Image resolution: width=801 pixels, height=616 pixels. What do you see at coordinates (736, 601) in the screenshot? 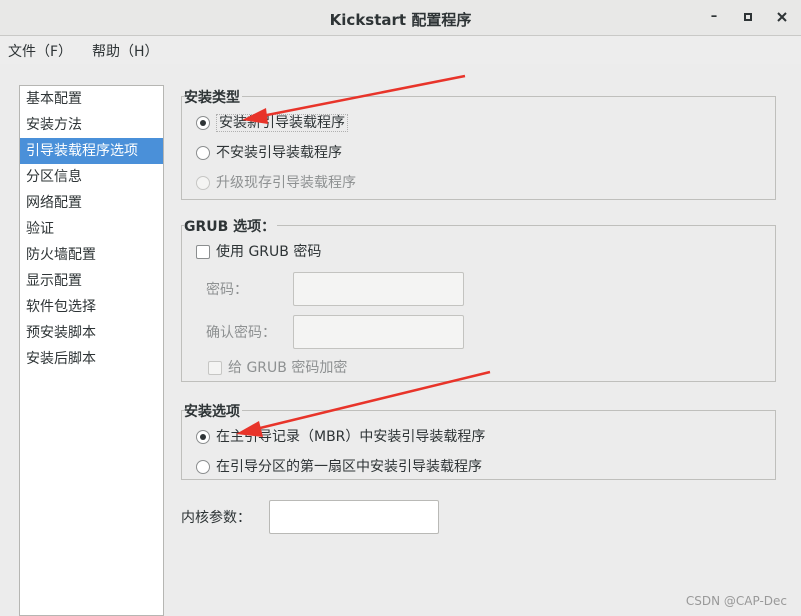
I see `watermark: CSDN @CAP-Dec` at bounding box center [736, 601].